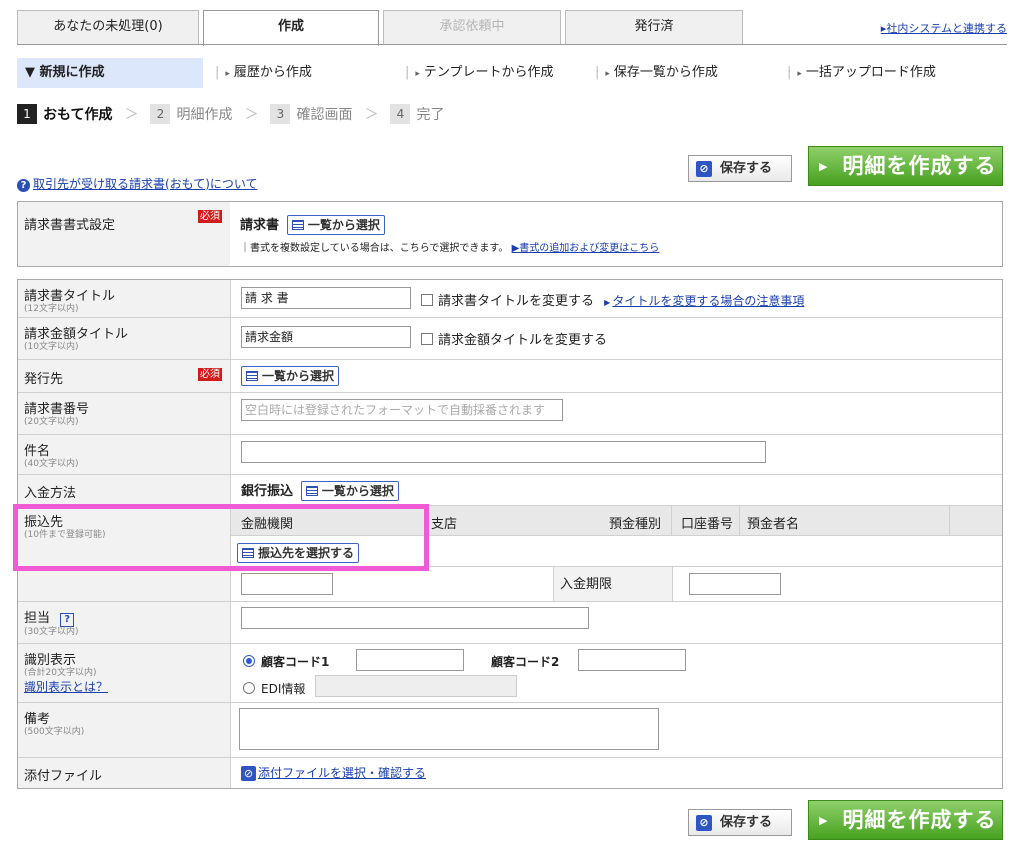  What do you see at coordinates (326, 337) in the screenshot?
I see `amount-title-input: 請求金額` at bounding box center [326, 337].